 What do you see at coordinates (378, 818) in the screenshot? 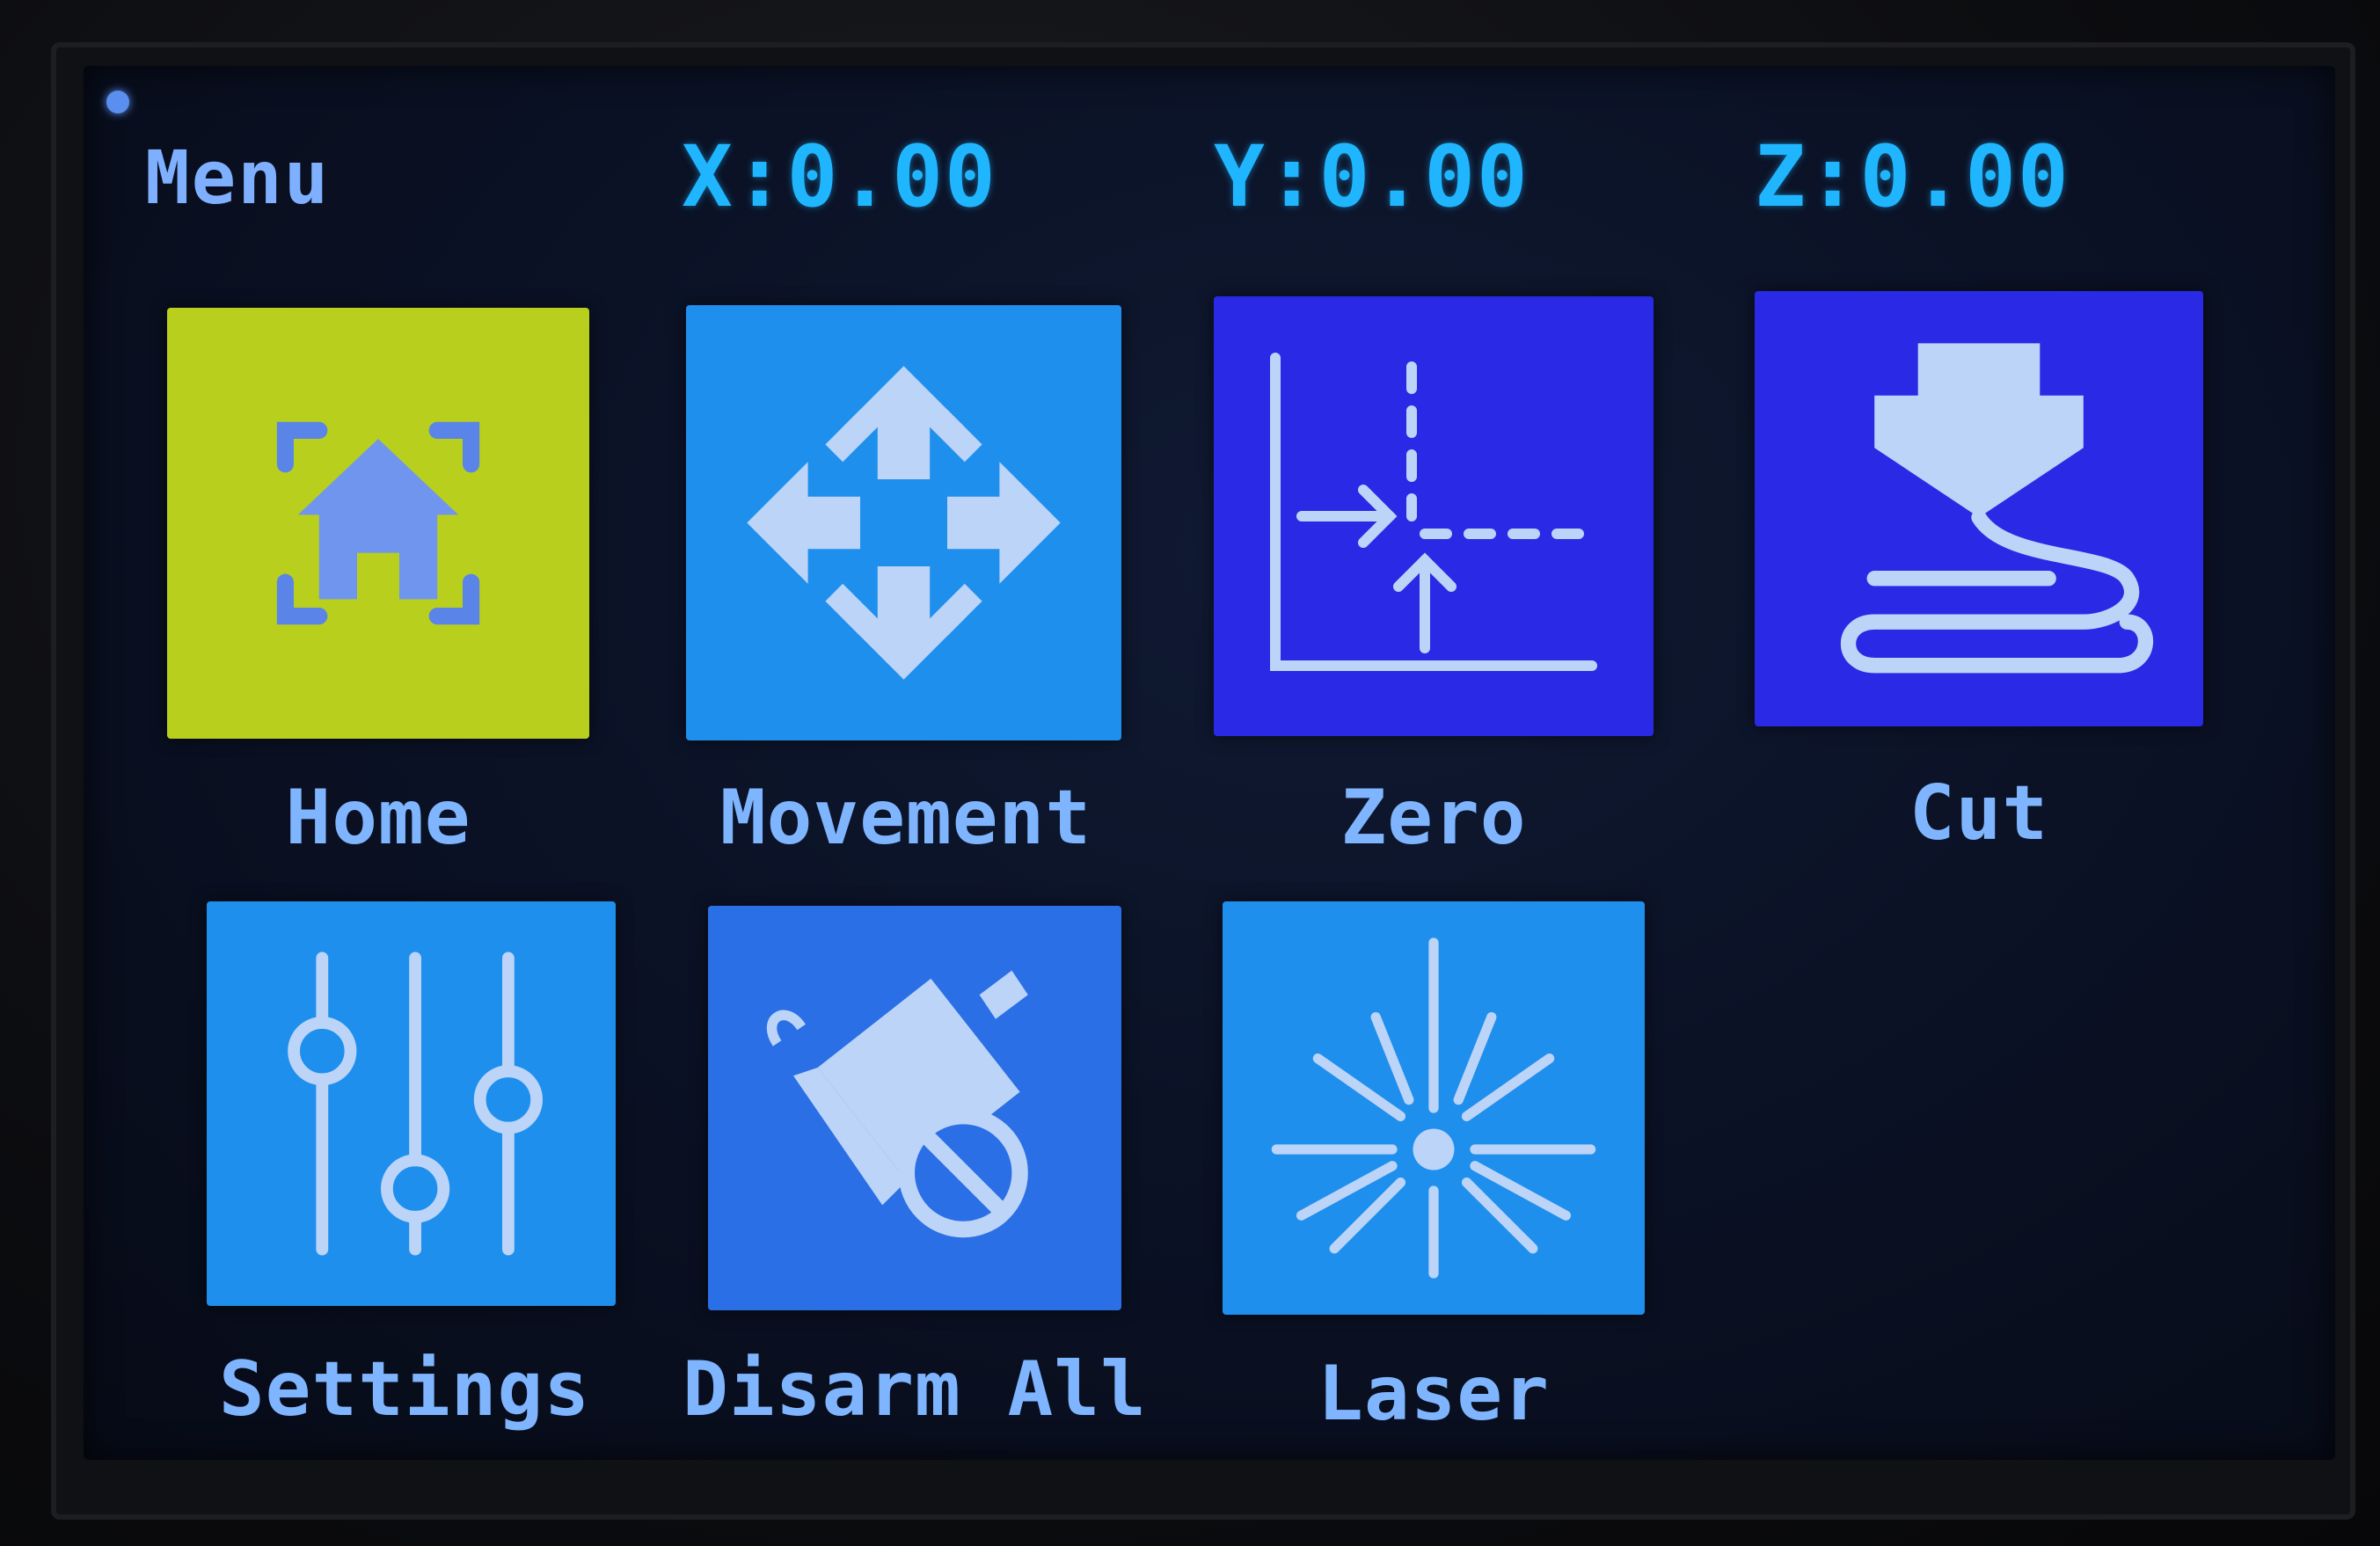
I see `home-label: Home` at bounding box center [378, 818].